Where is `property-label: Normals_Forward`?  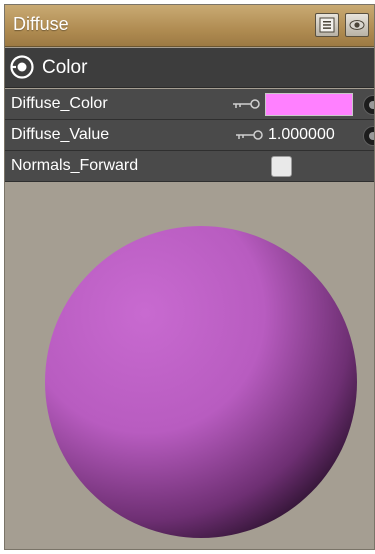
property-label: Normals_Forward is located at coordinates (75, 165).